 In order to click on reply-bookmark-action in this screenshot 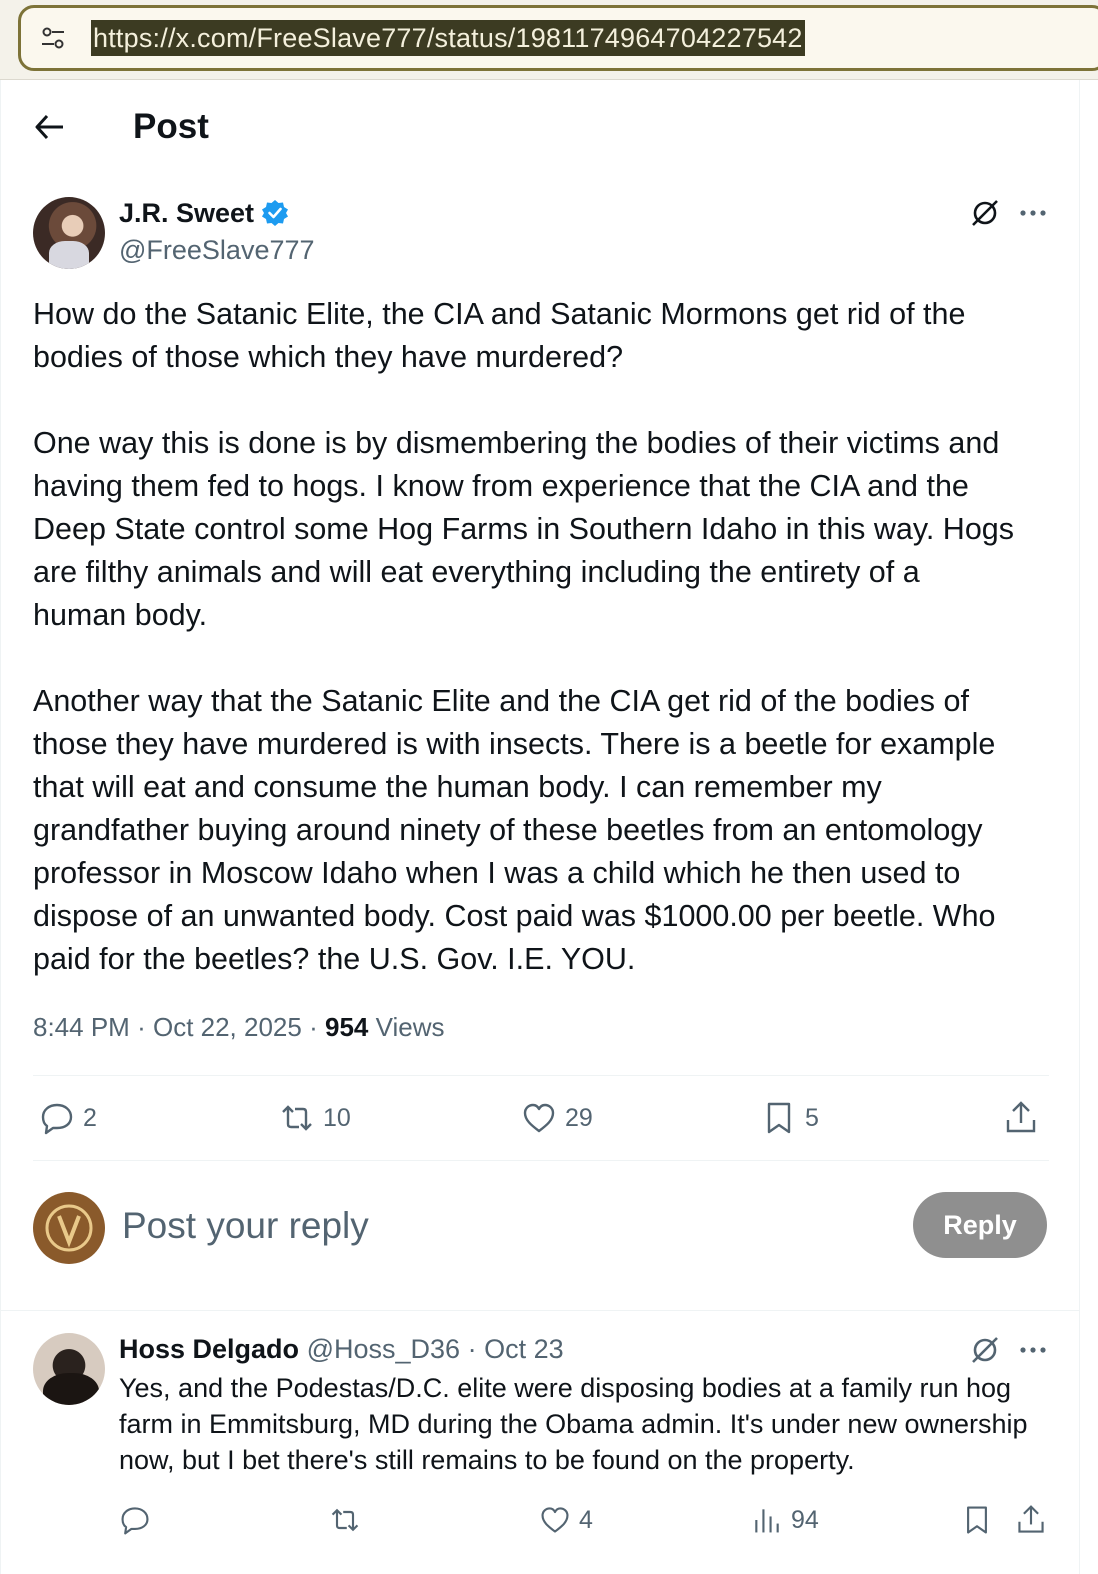, I will do `click(977, 1520)`.